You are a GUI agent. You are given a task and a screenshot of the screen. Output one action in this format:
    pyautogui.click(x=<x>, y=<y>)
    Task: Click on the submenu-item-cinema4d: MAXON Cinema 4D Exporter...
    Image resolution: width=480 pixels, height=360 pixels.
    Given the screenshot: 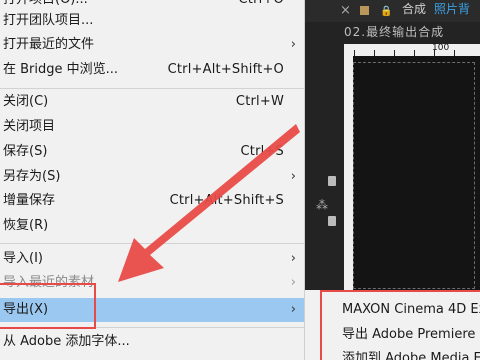 What is the action you would take?
    pyautogui.click(x=411, y=310)
    